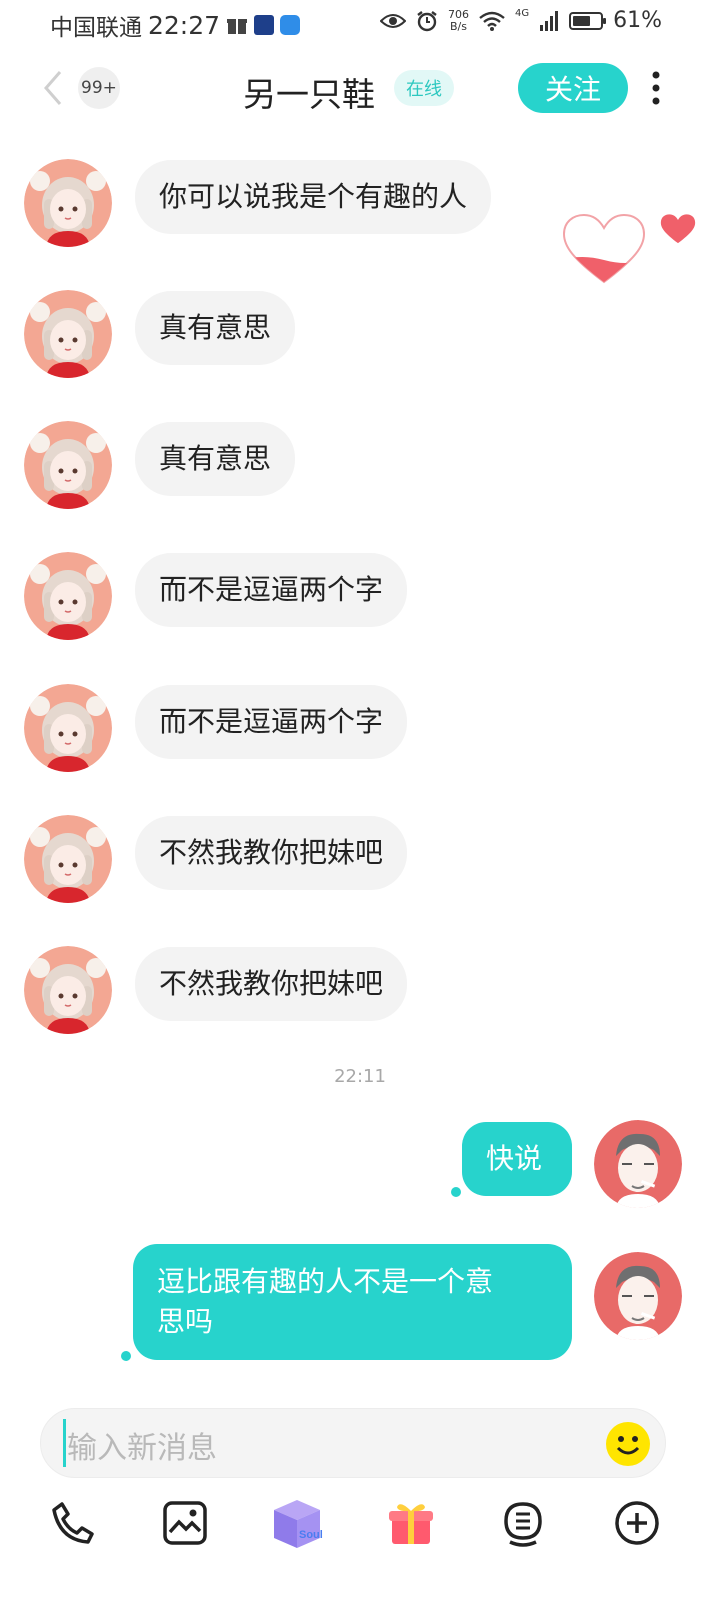 The height and width of the screenshot is (1600, 720). What do you see at coordinates (360, 23) in the screenshot?
I see `status-bar: 中国联通 22:27 706 B/s 4G 61%` at bounding box center [360, 23].